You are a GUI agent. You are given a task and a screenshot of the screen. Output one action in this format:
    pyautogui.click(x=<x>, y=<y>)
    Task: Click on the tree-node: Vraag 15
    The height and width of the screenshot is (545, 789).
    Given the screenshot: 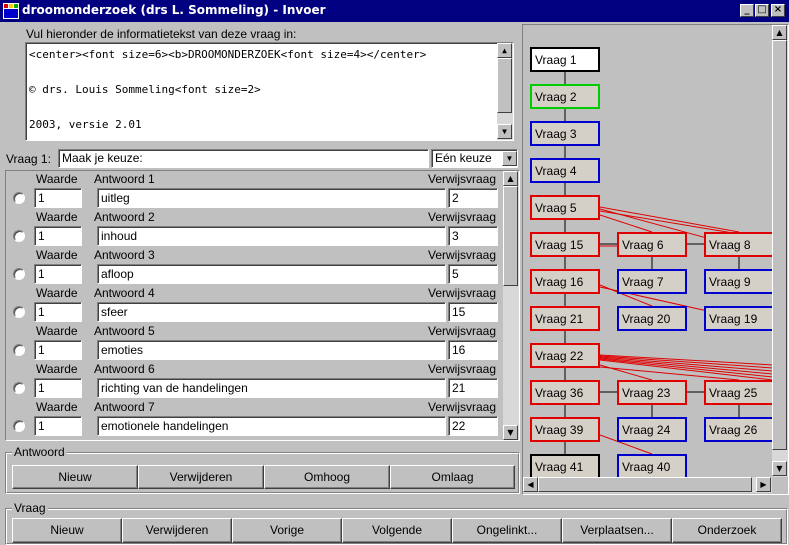 What is the action you would take?
    pyautogui.click(x=565, y=244)
    